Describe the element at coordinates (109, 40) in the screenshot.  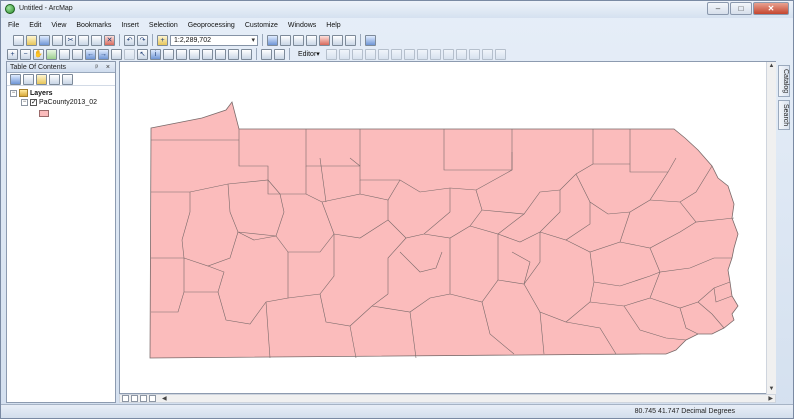
I see `delete-icon: ✕` at that location.